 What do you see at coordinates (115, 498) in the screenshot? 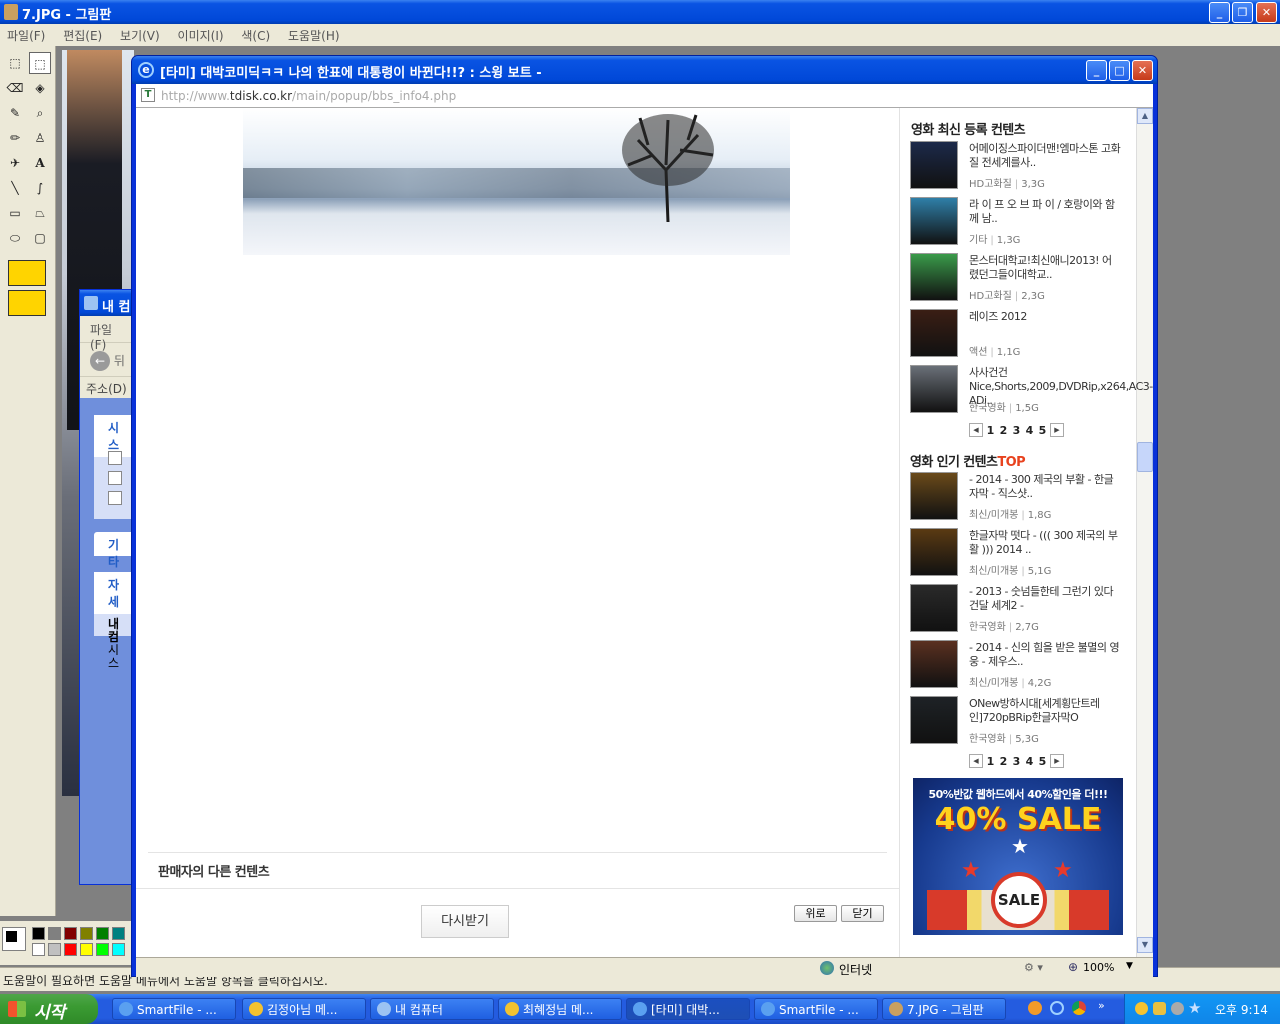
I see `change-setting-icon` at bounding box center [115, 498].